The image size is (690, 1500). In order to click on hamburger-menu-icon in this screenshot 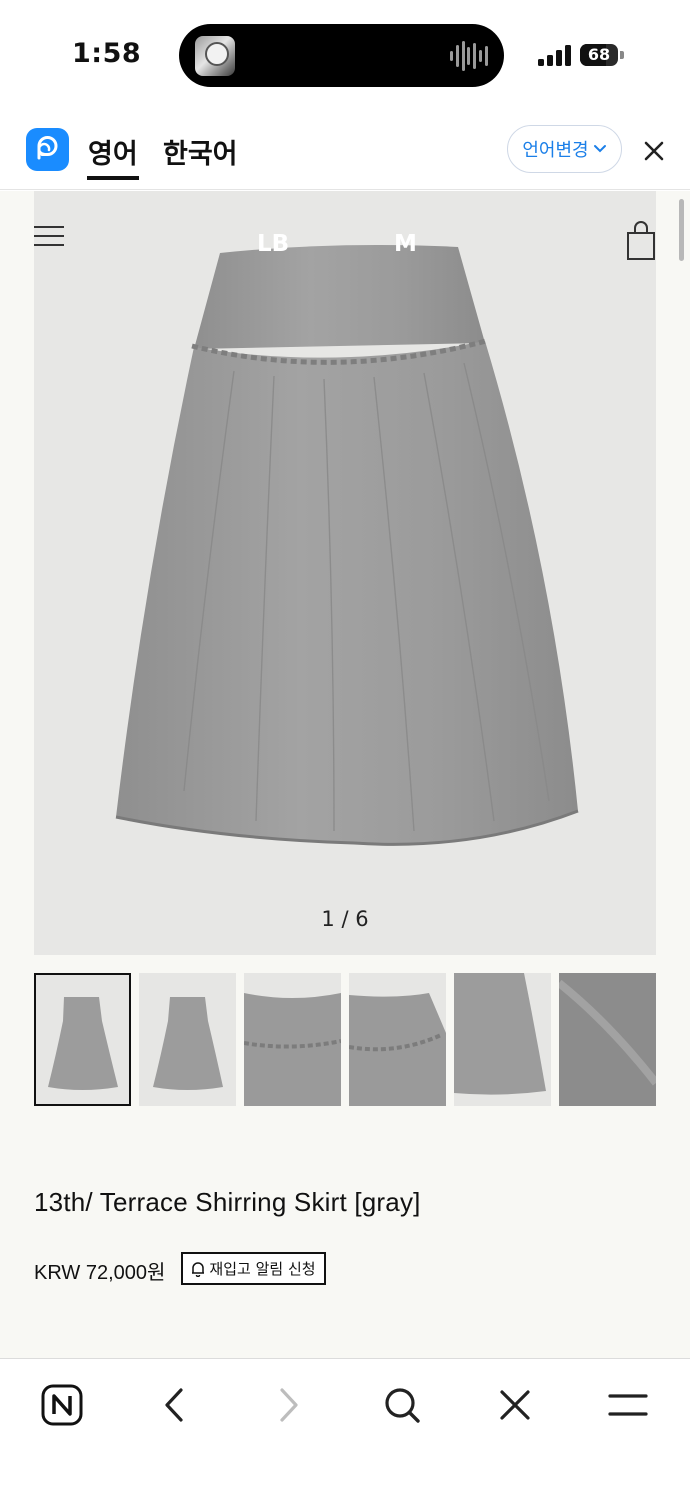, I will do `click(49, 236)`.